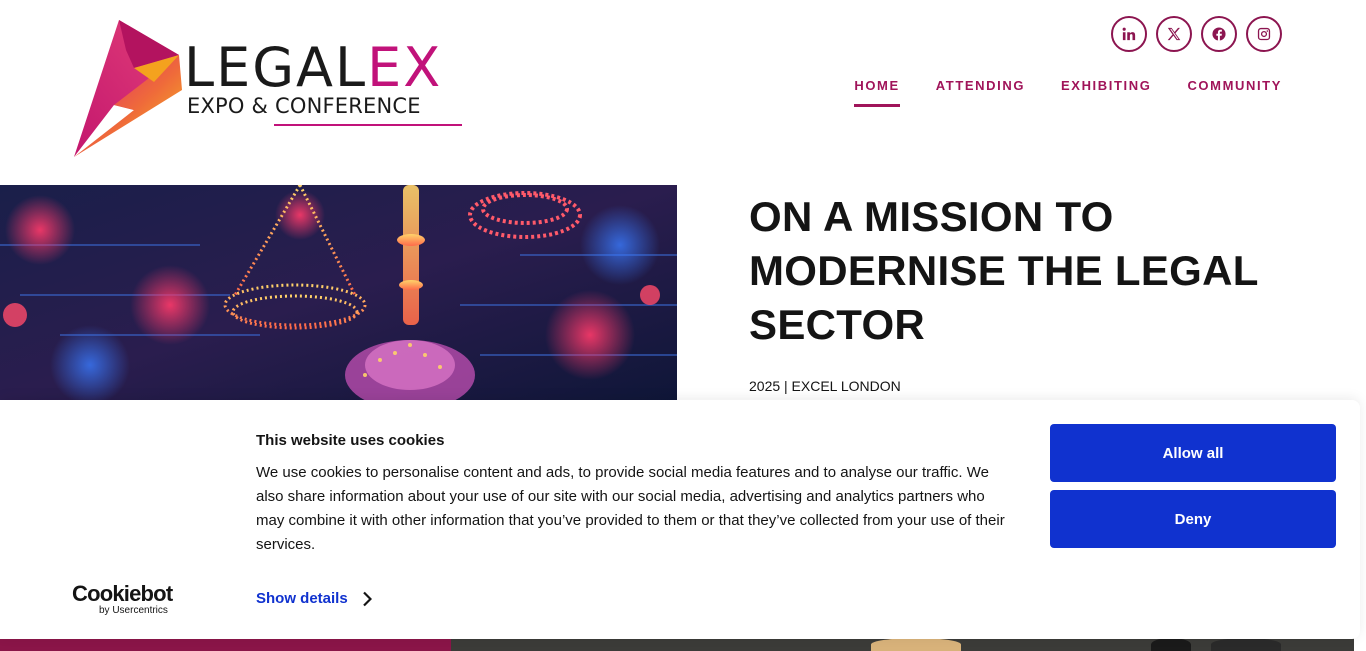  I want to click on linkedin-icon, so click(1129, 34).